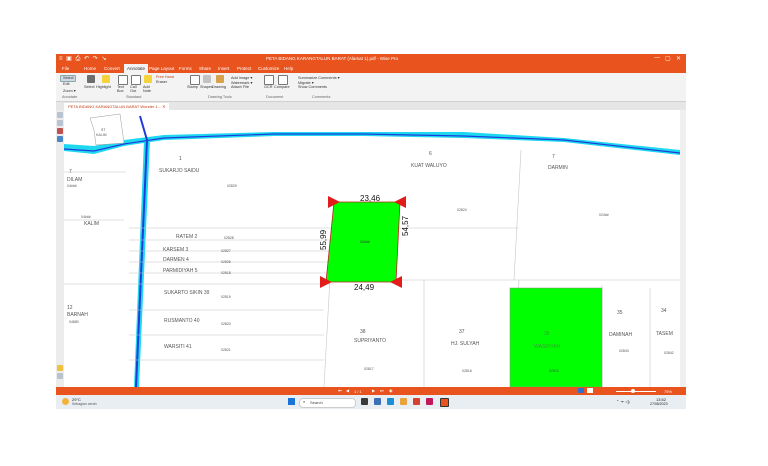  Describe the element at coordinates (373, 390) in the screenshot. I see `next-page-icon: ▶` at that location.